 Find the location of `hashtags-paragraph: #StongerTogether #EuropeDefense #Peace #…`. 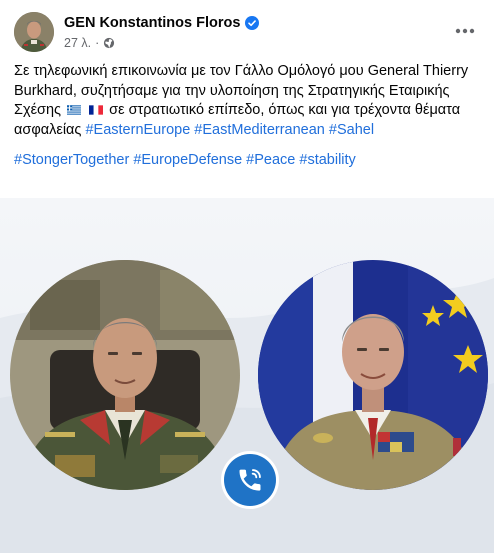

hashtags-paragraph: #StongerTogether #EuropeDefense #Peace #… is located at coordinates (247, 161).